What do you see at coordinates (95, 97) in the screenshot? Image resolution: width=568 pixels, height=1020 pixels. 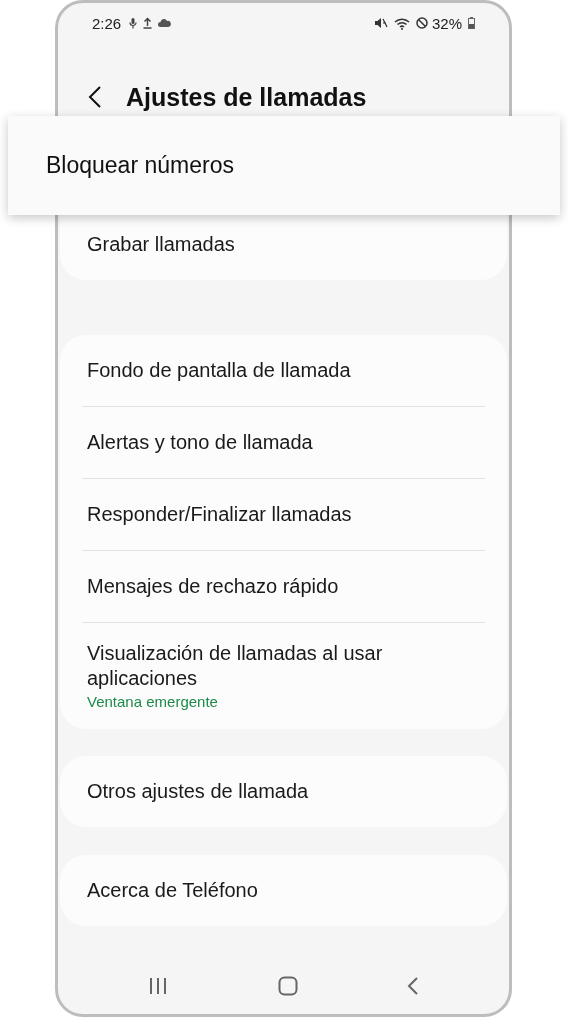 I see `back-icon` at bounding box center [95, 97].